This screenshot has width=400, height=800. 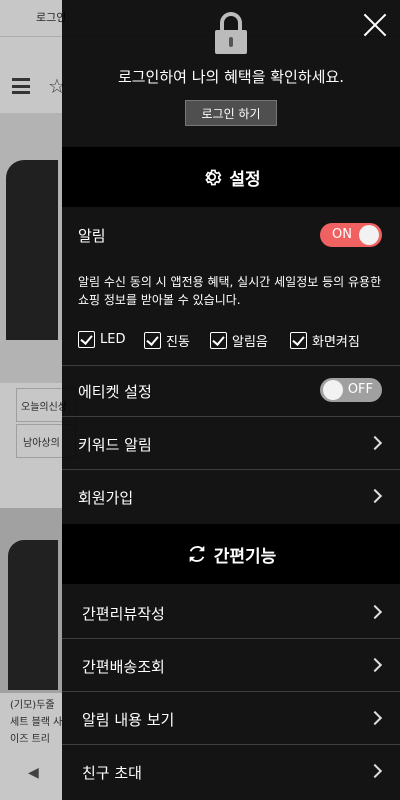 What do you see at coordinates (336, 342) in the screenshot?
I see `checkbox-label: 화면켜짐` at bounding box center [336, 342].